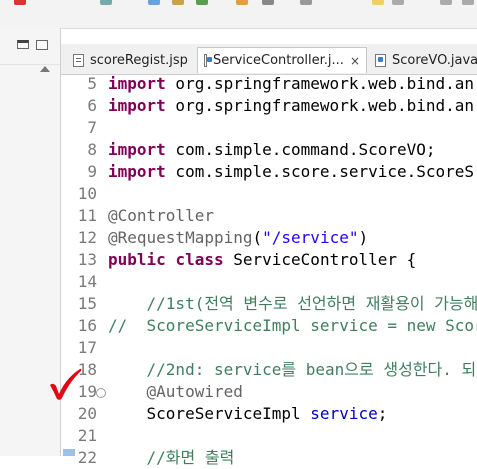  Describe the element at coordinates (310, 237) in the screenshot. I see `code-token: "/service"` at that location.